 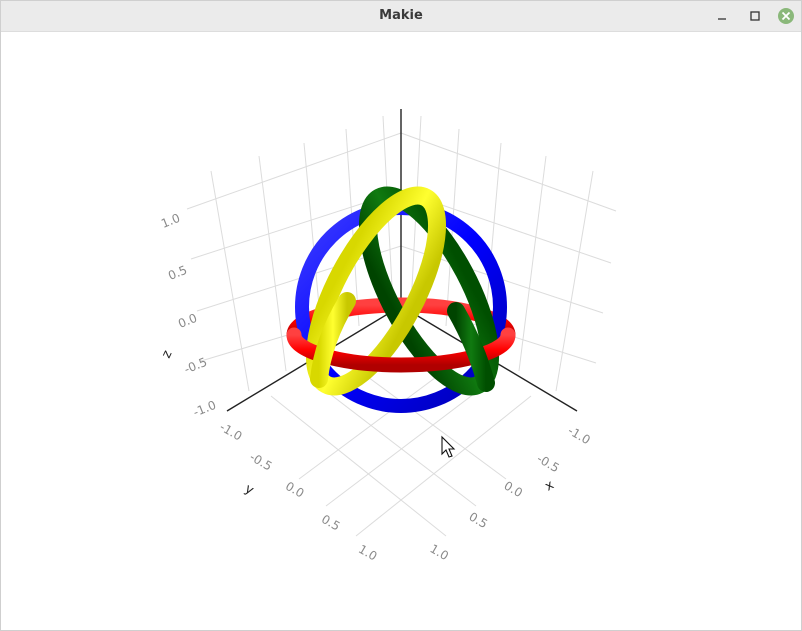 I want to click on x-axis-label: x, so click(x=550, y=485).